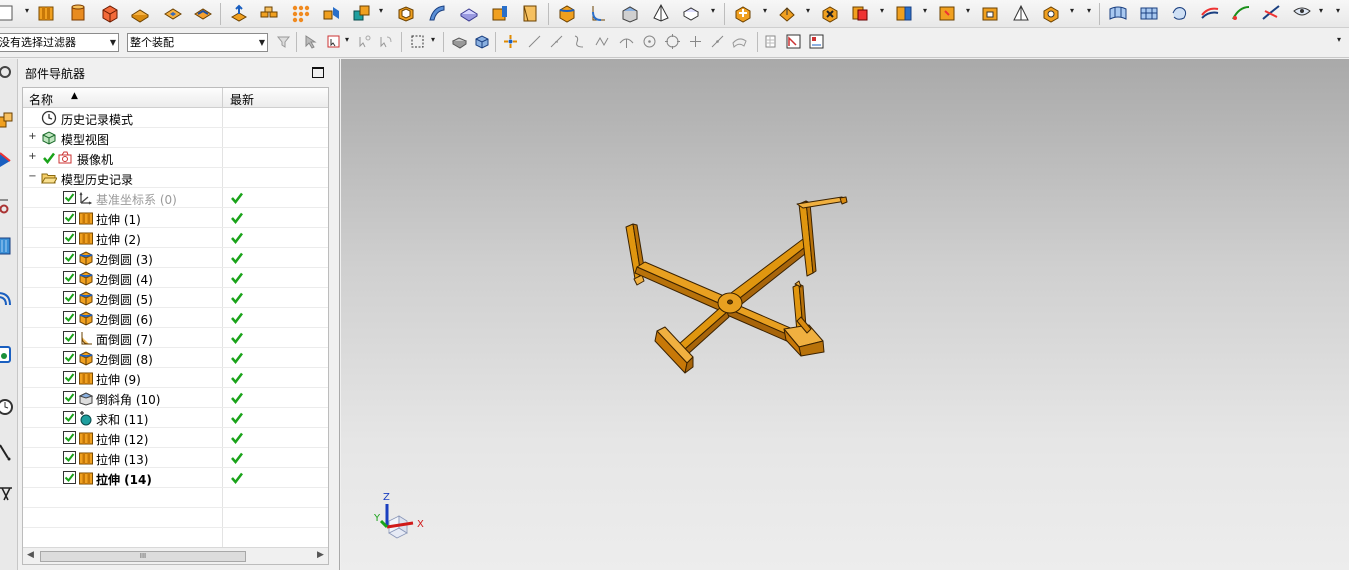  I want to click on tree-node-history-mode: 历史记录模式, so click(175, 118).